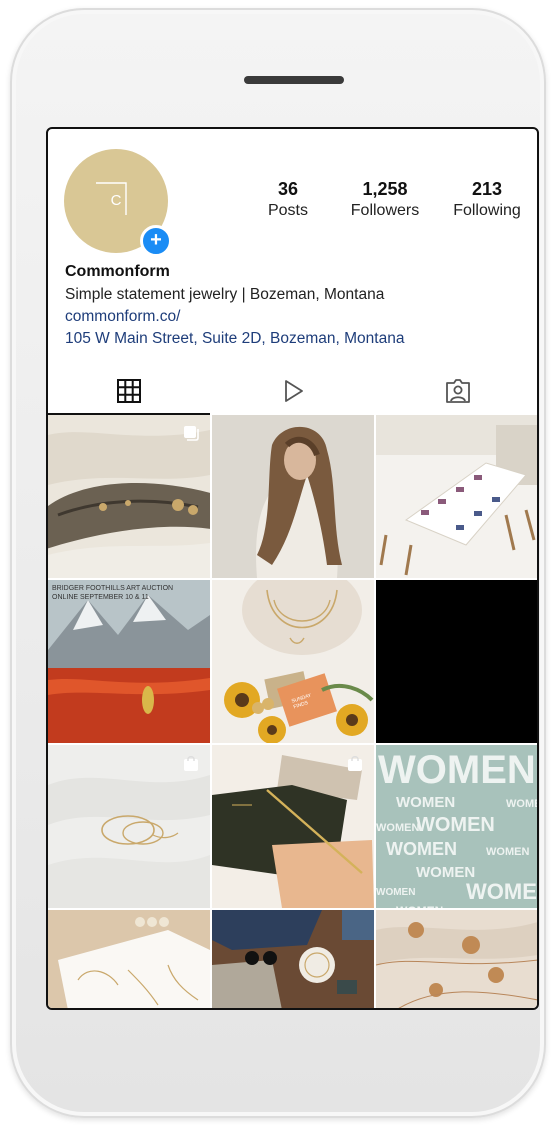  Describe the element at coordinates (129, 496) in the screenshot. I see `post-tile-driftwood-earrings` at that location.